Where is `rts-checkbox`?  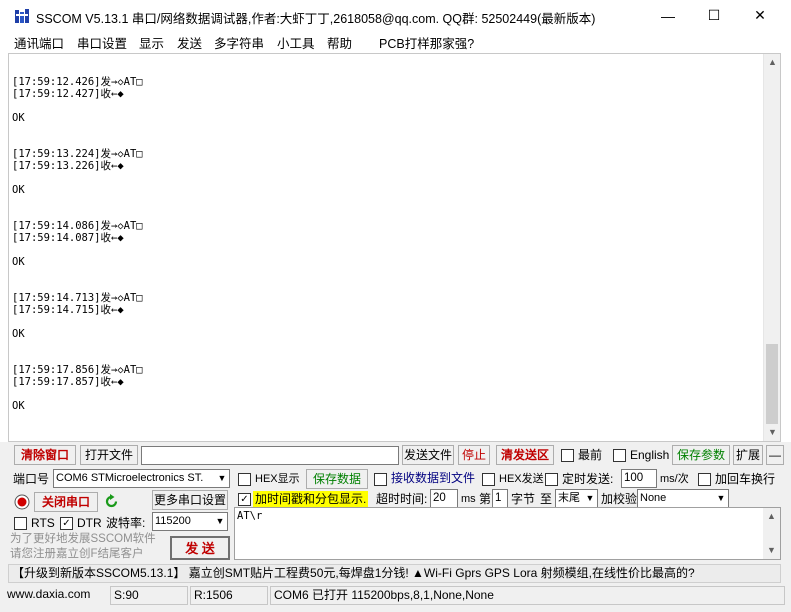
rts-checkbox is located at coordinates (20, 523).